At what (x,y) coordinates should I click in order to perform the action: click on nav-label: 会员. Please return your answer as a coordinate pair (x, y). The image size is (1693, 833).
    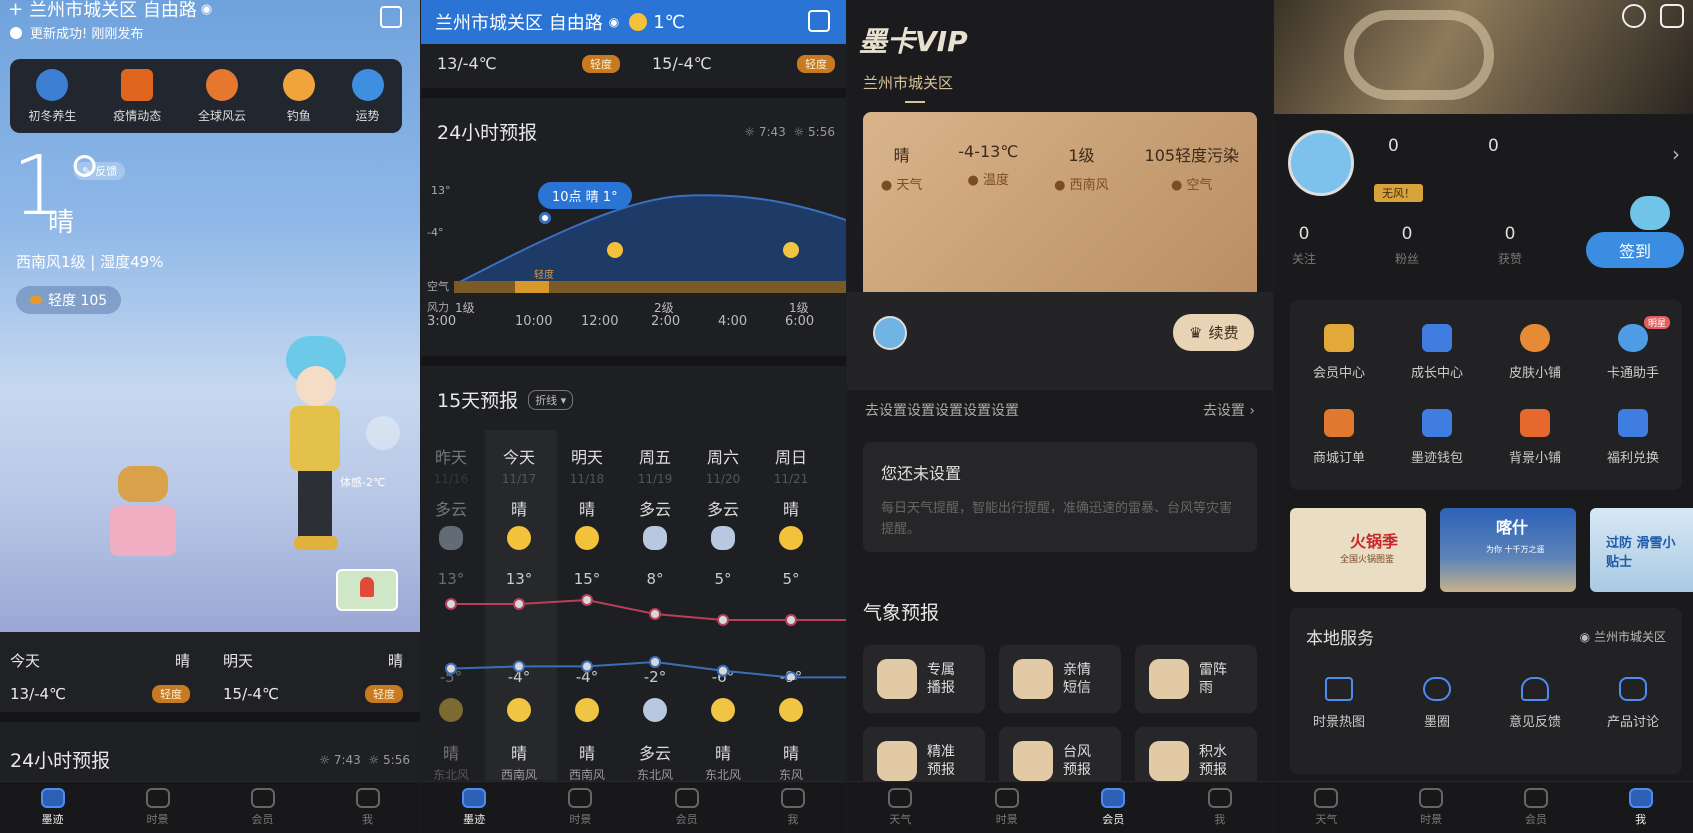
    Looking at the image, I should click on (1113, 819).